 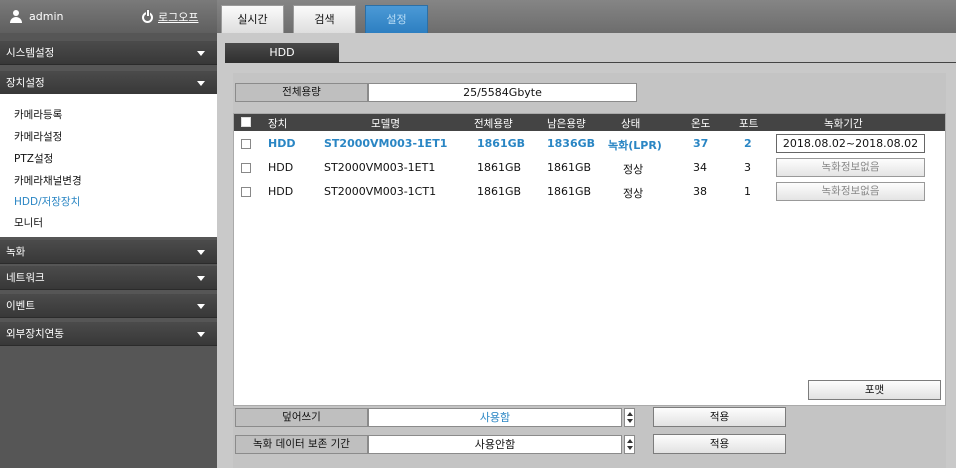 I want to click on table-header: 장치 모델명 전체용량 남은용량 상태 온도 포트 녹화기간, so click(x=589, y=122).